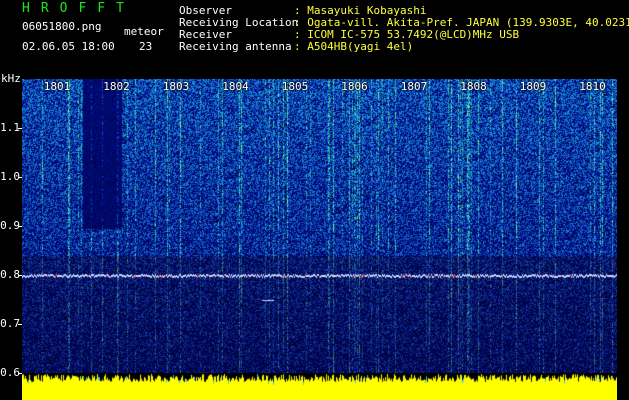  What do you see at coordinates (176, 86) in the screenshot?
I see `x-tick-label: 1803` at bounding box center [176, 86].